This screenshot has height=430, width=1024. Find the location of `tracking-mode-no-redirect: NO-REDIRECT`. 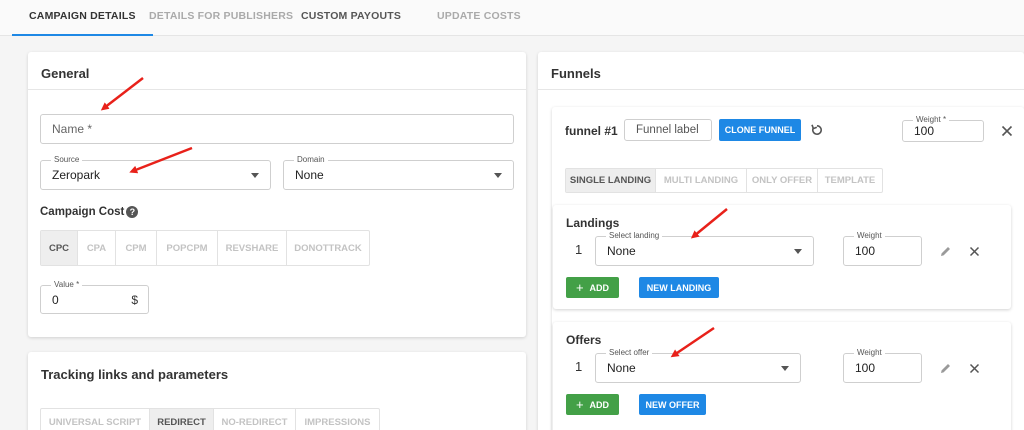

tracking-mode-no-redirect: NO-REDIRECT is located at coordinates (255, 419).